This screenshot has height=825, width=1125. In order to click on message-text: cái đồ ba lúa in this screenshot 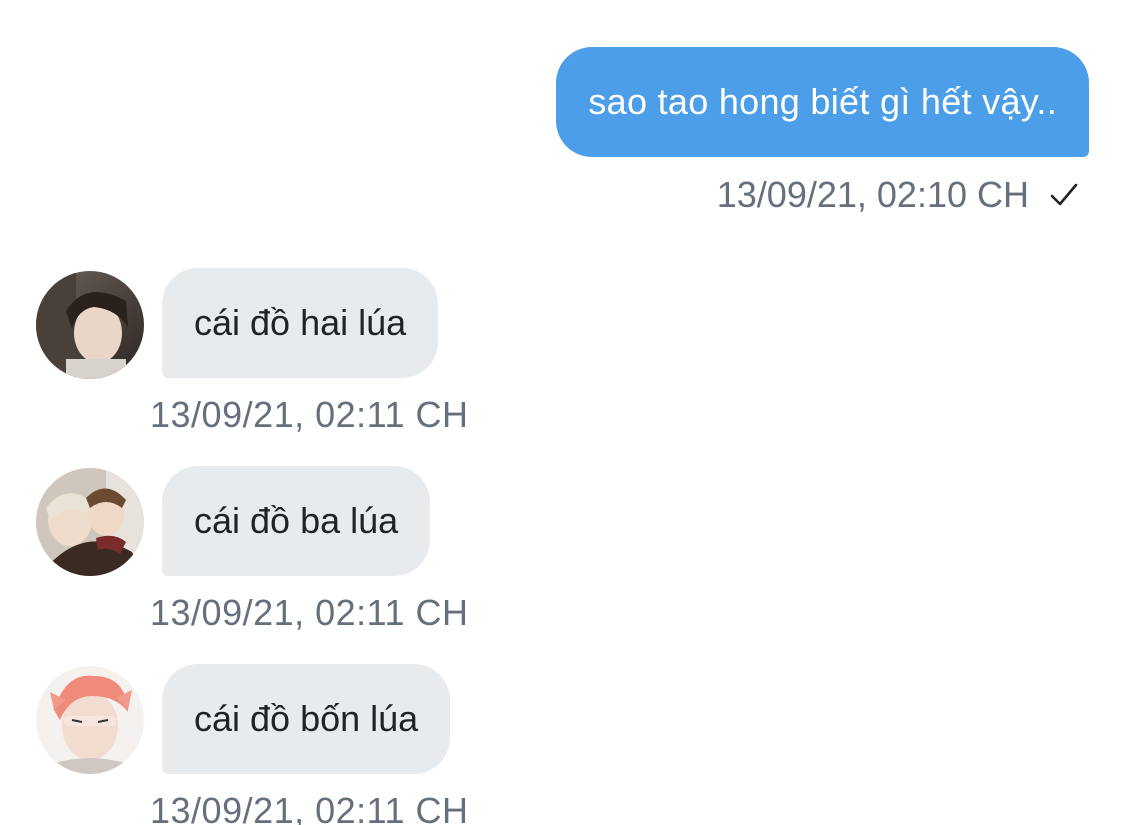, I will do `click(296, 520)`.